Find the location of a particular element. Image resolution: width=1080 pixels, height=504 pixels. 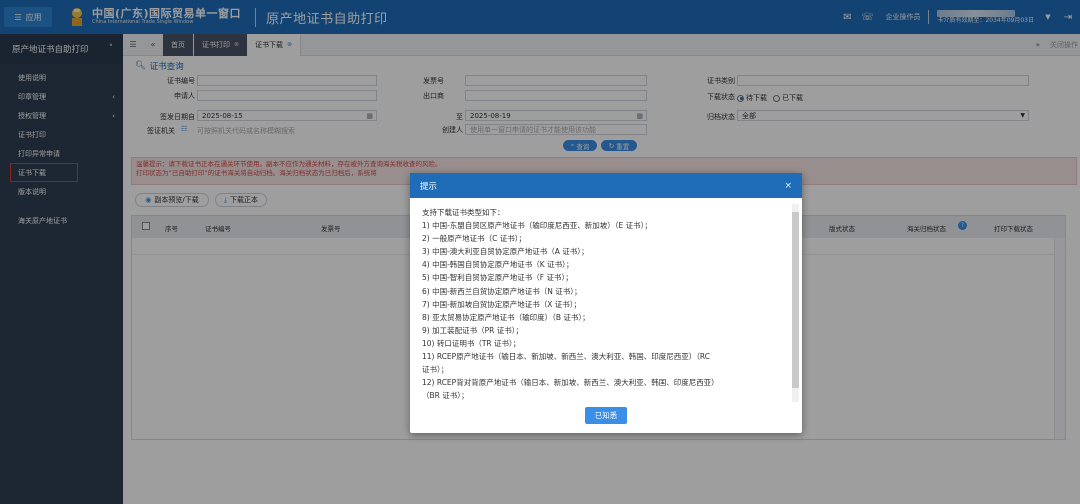

dialog-scrollbar is located at coordinates (795, 303).